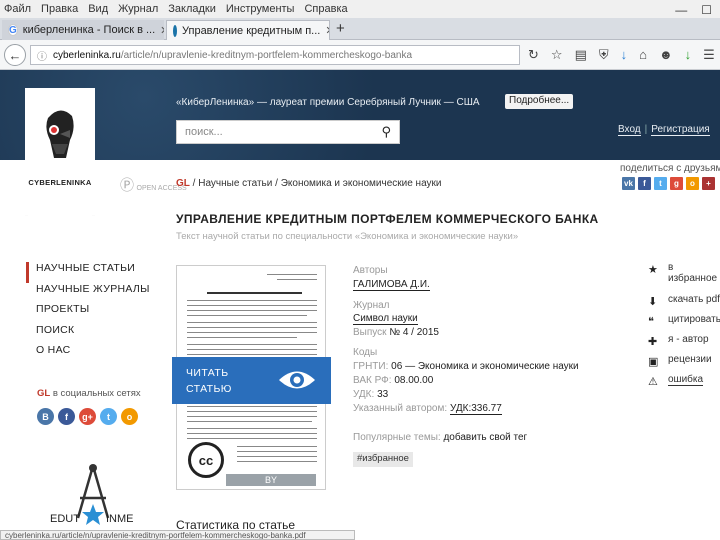 The height and width of the screenshot is (540, 720). I want to click on search-input: поиск... ⚲, so click(288, 132).